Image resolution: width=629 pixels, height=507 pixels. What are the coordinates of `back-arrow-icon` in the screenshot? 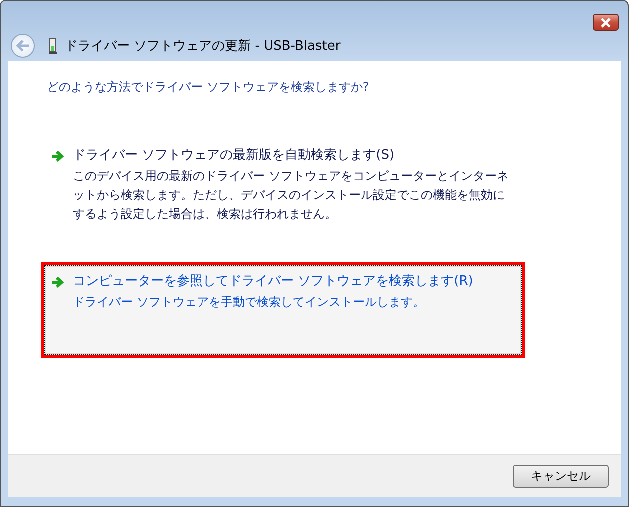 It's located at (23, 46).